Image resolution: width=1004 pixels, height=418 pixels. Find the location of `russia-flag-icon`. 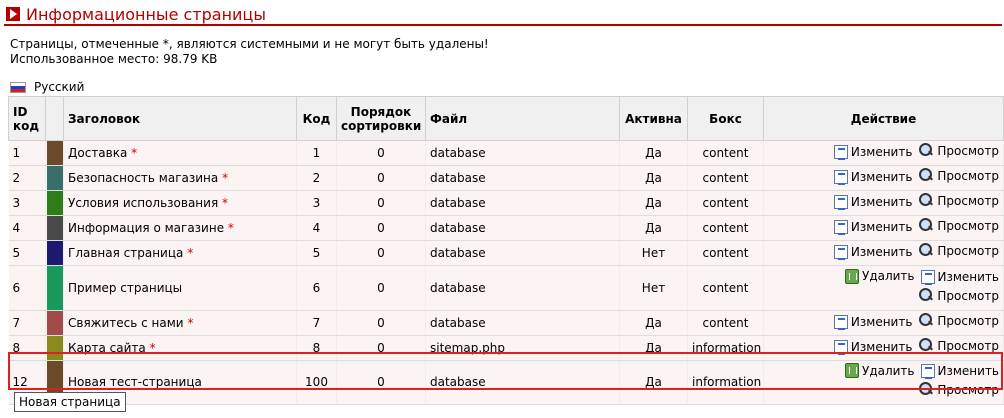

russia-flag-icon is located at coordinates (18, 87).